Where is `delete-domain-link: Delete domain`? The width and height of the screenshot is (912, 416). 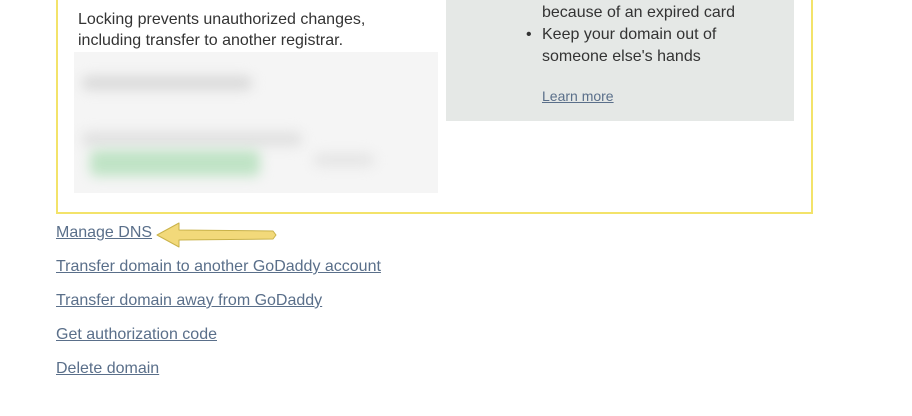
delete-domain-link: Delete domain is located at coordinates (218, 377).